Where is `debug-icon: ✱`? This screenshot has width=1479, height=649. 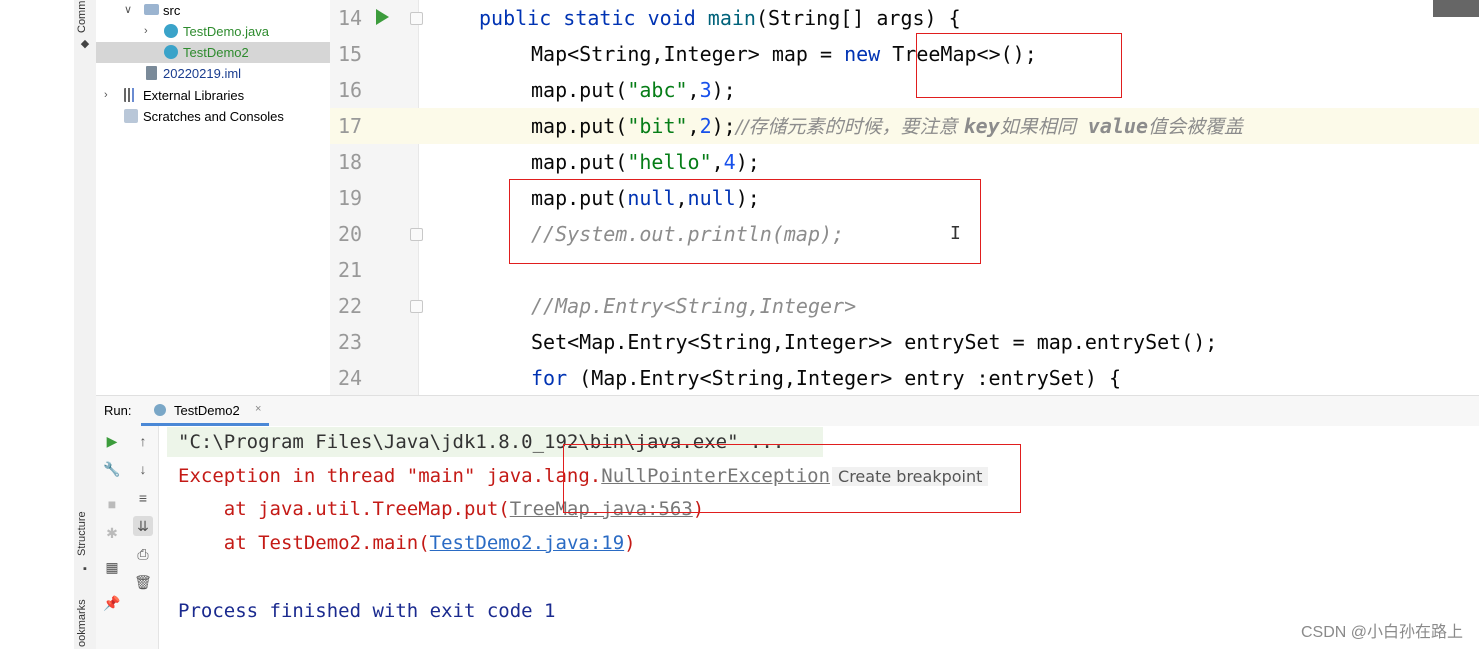 debug-icon: ✱ is located at coordinates (112, 533).